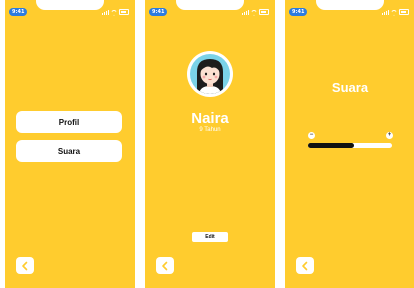 This screenshot has width=414, height=288. Describe the element at coordinates (69, 122) in the screenshot. I see `profile-button: Profil` at that location.